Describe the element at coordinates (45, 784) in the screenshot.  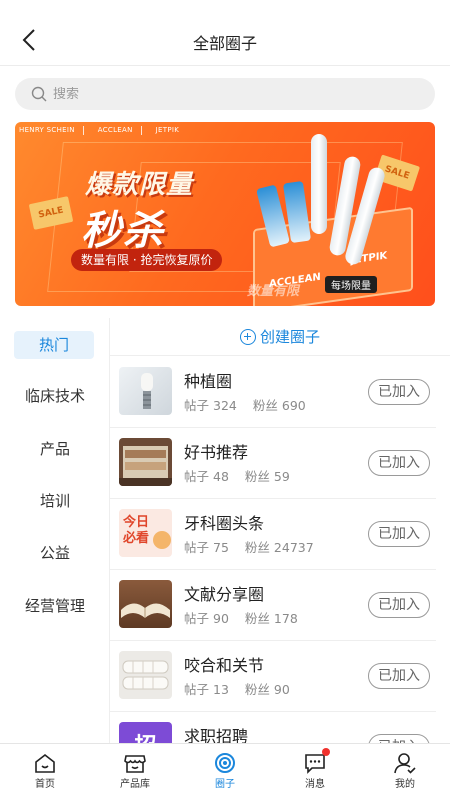
I see `tab-label: 首页` at that location.